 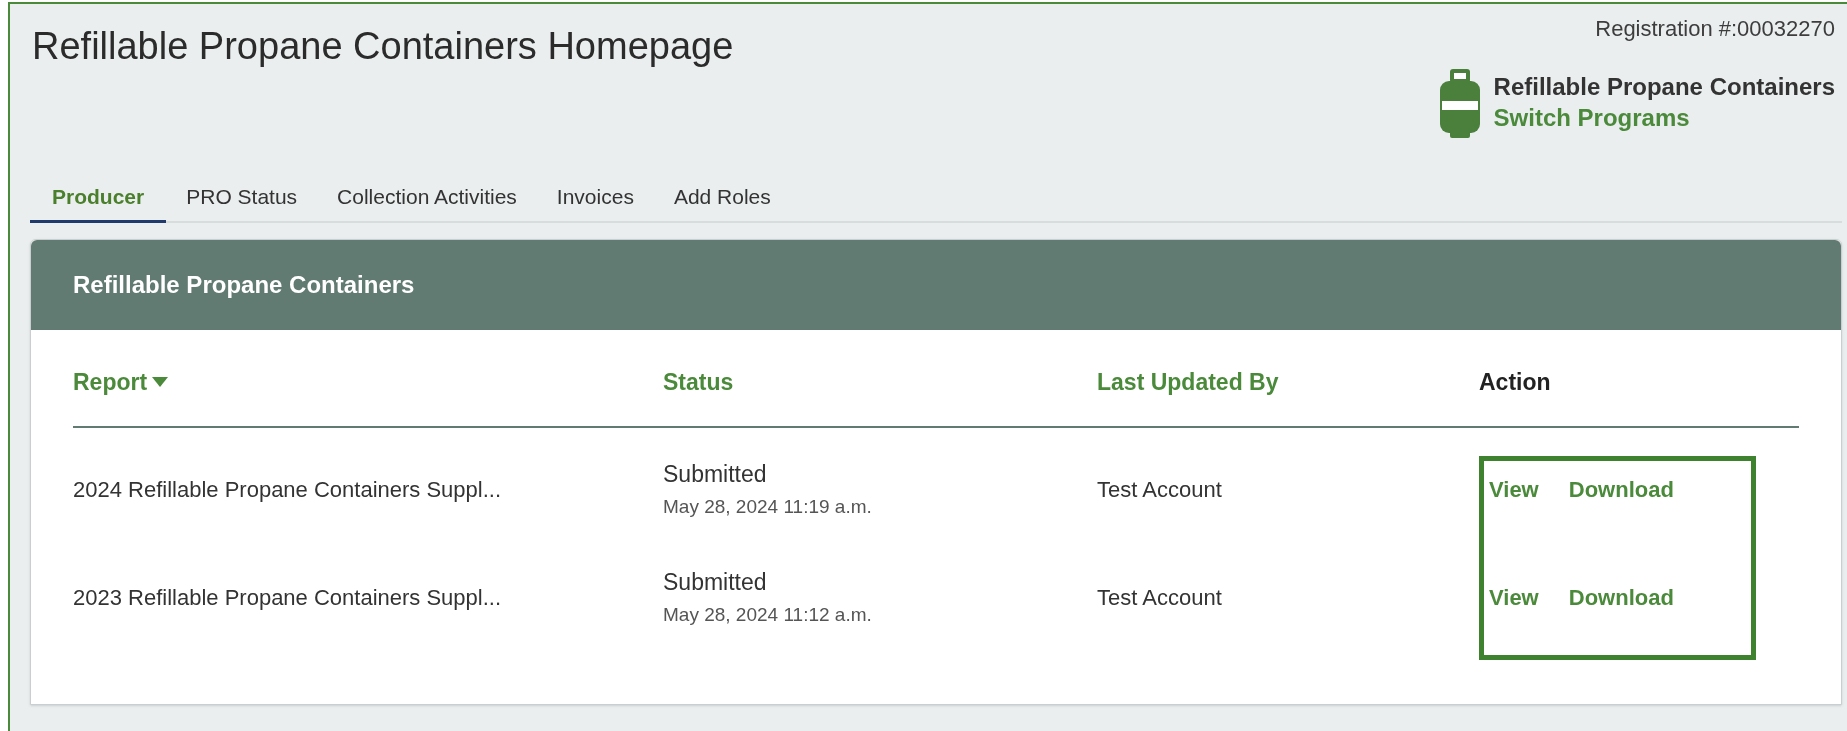 I want to click on card-title: Refillable Propane Containers, so click(x=244, y=285).